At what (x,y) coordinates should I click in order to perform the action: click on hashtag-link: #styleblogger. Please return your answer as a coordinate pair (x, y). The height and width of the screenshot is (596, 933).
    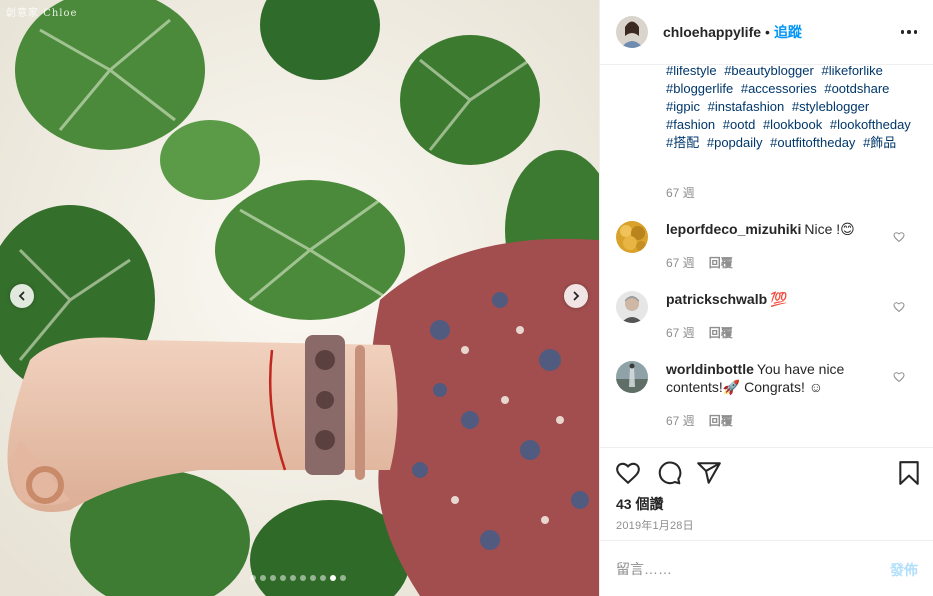
    Looking at the image, I should click on (830, 106).